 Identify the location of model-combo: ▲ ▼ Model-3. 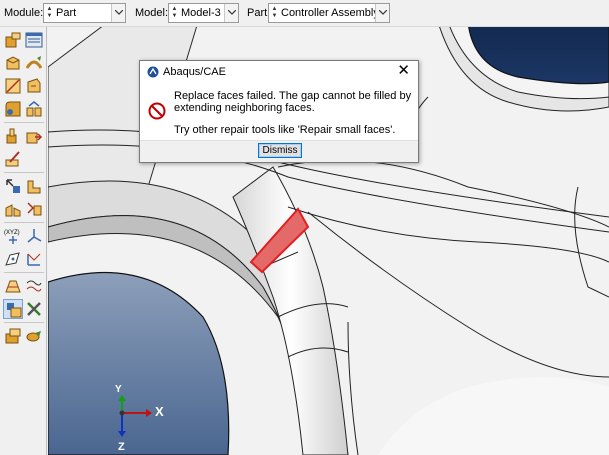
(203, 13).